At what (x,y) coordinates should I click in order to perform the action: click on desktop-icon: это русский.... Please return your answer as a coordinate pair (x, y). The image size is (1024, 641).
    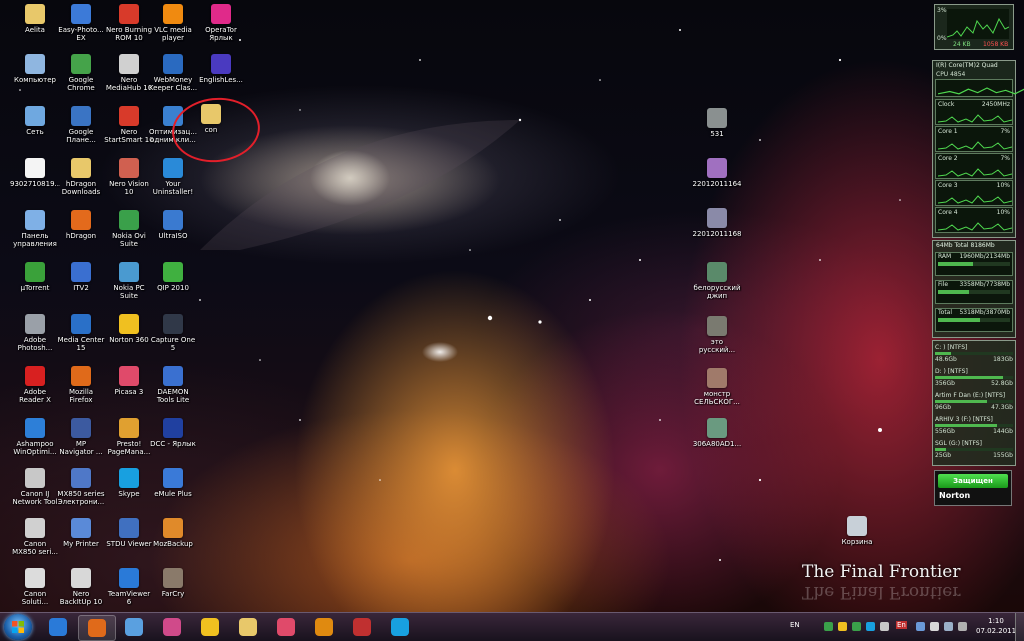
    Looking at the image, I should click on (717, 340).